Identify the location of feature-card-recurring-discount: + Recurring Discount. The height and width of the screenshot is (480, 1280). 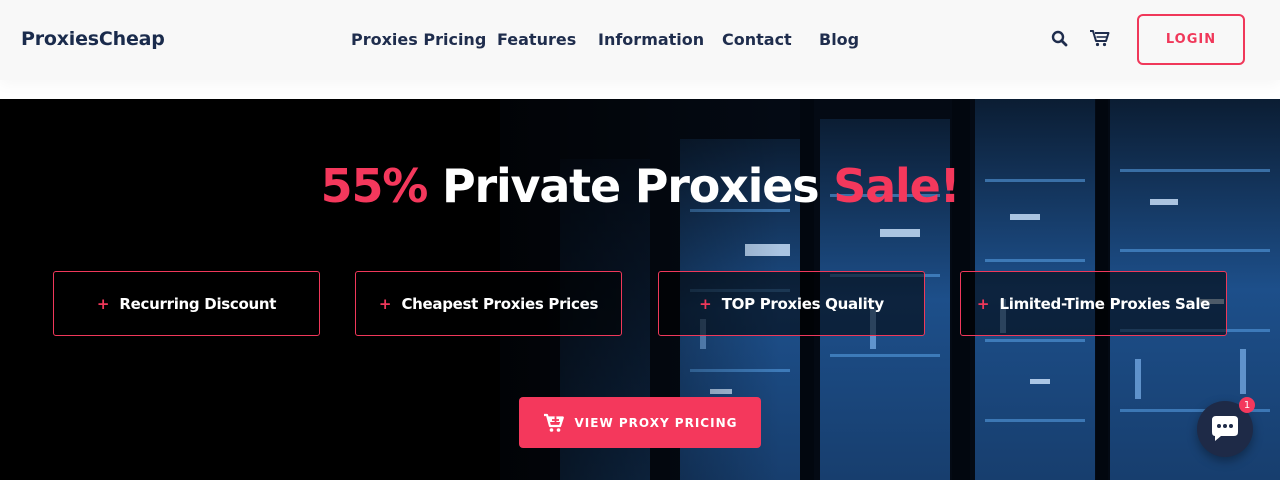
(186, 303).